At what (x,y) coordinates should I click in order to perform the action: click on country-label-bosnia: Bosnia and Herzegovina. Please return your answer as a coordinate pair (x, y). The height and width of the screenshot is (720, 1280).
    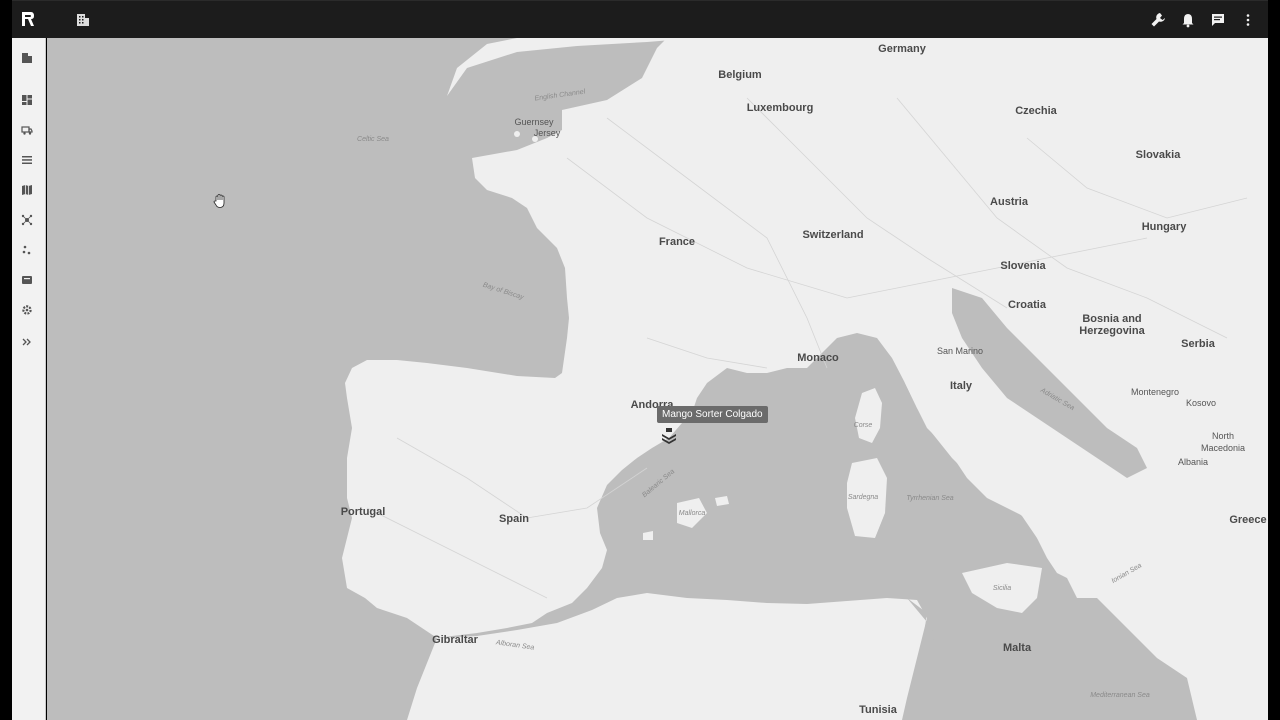
    Looking at the image, I should click on (1112, 325).